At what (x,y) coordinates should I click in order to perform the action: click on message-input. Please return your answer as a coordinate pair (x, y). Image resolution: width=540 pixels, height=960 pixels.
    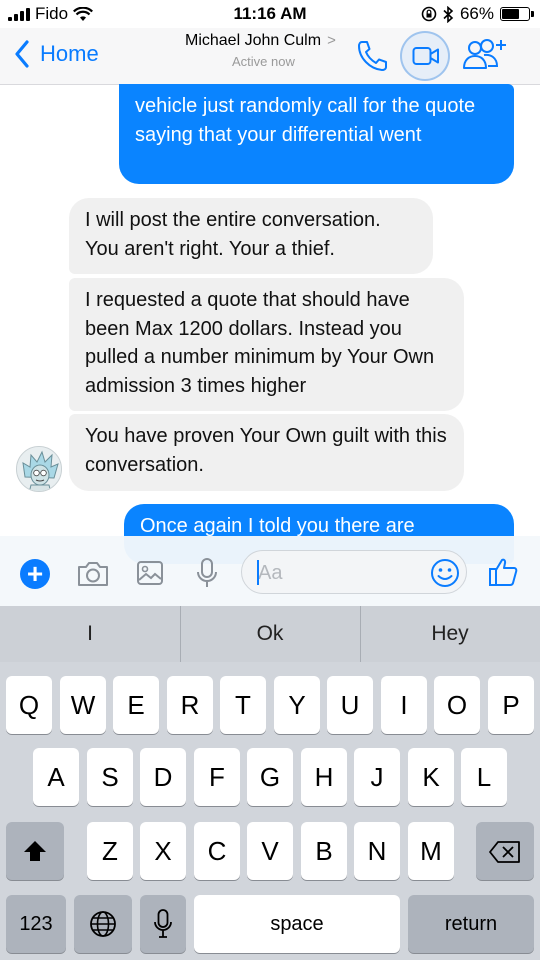
    Looking at the image, I should click on (338, 573).